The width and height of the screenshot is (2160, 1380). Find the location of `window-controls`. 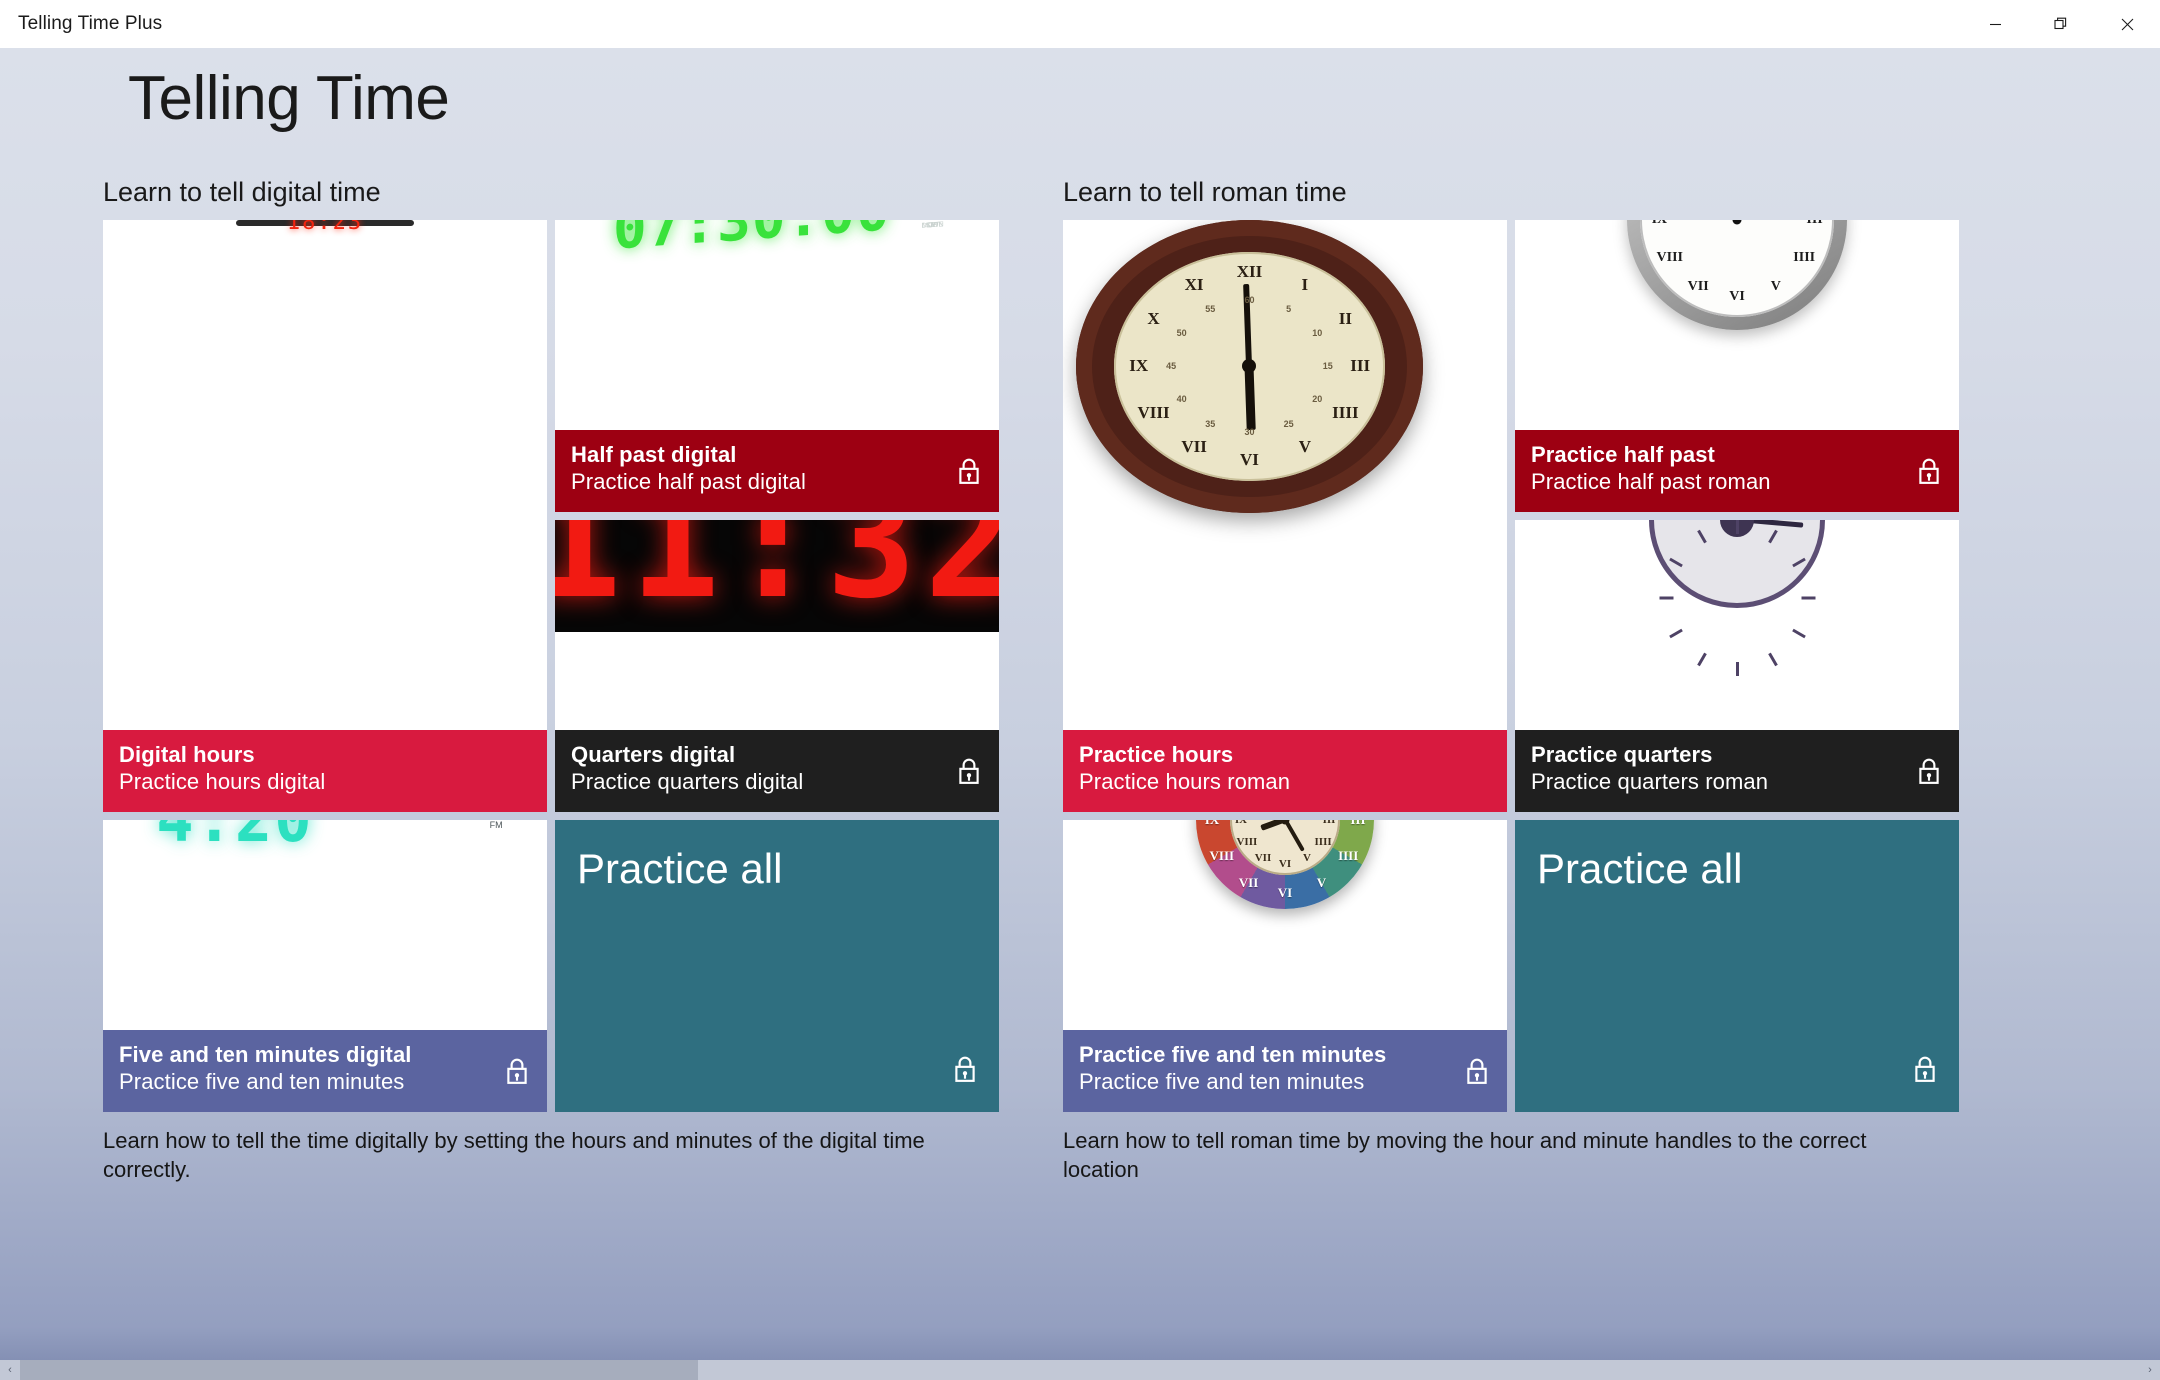

window-controls is located at coordinates (2061, 24).